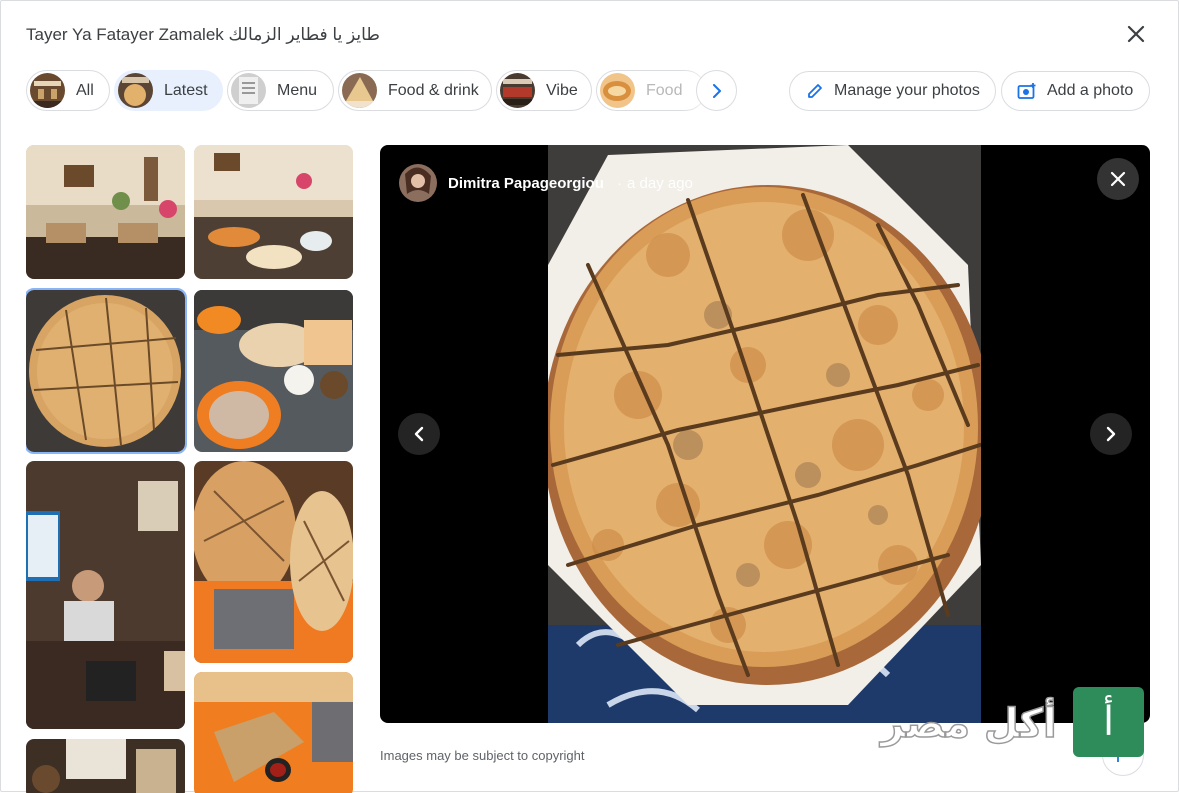 The height and width of the screenshot is (793, 1179). Describe the element at coordinates (815, 91) in the screenshot. I see `pencil-icon` at that location.